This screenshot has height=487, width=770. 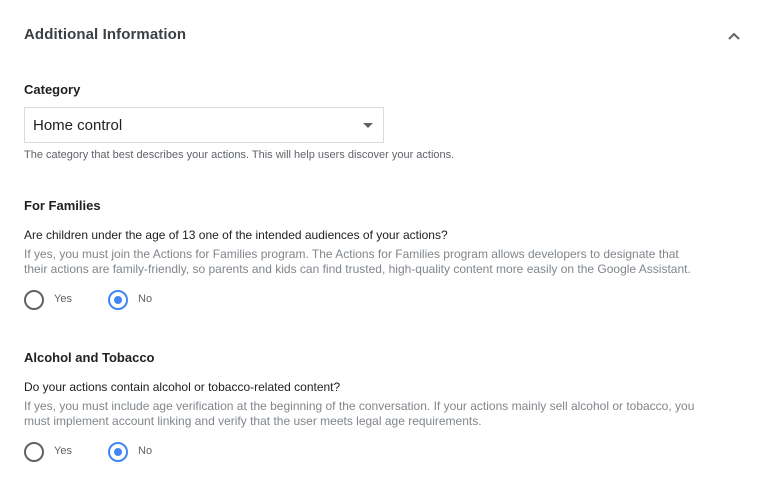 What do you see at coordinates (62, 205) in the screenshot?
I see `families-title: For Families` at bounding box center [62, 205].